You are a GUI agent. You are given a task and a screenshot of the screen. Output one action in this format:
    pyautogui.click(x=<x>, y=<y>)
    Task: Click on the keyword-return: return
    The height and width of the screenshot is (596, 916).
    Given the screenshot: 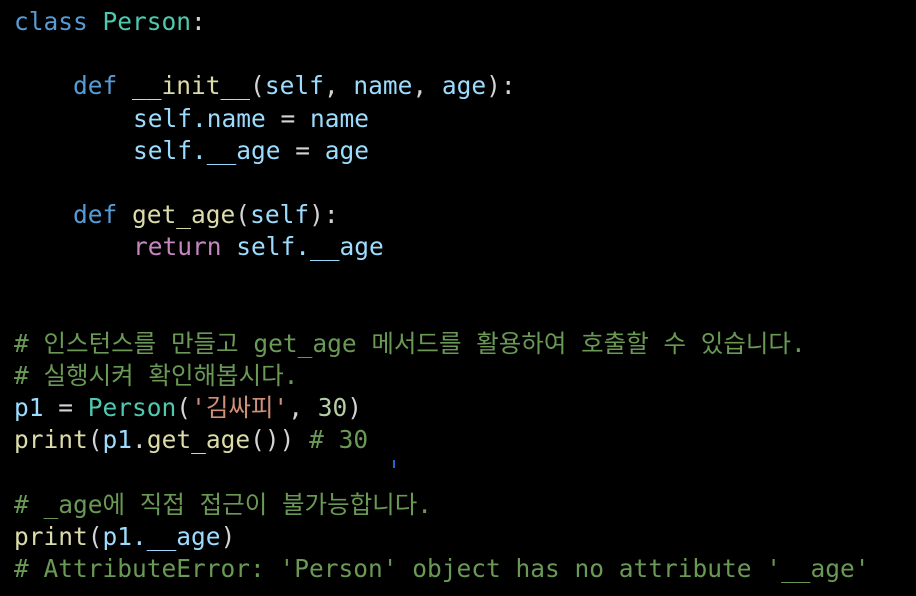 What is the action you would take?
    pyautogui.click(x=177, y=247)
    